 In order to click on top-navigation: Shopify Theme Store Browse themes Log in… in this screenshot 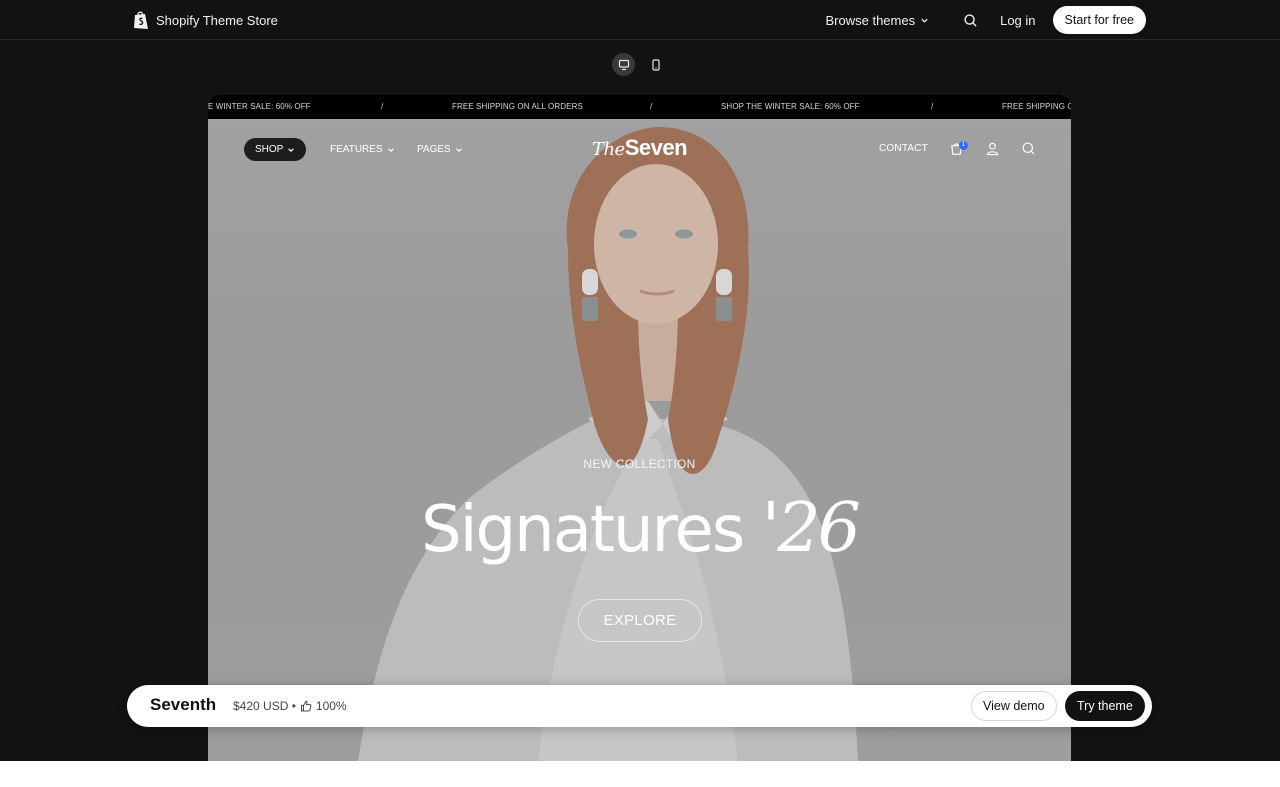, I will do `click(640, 20)`.